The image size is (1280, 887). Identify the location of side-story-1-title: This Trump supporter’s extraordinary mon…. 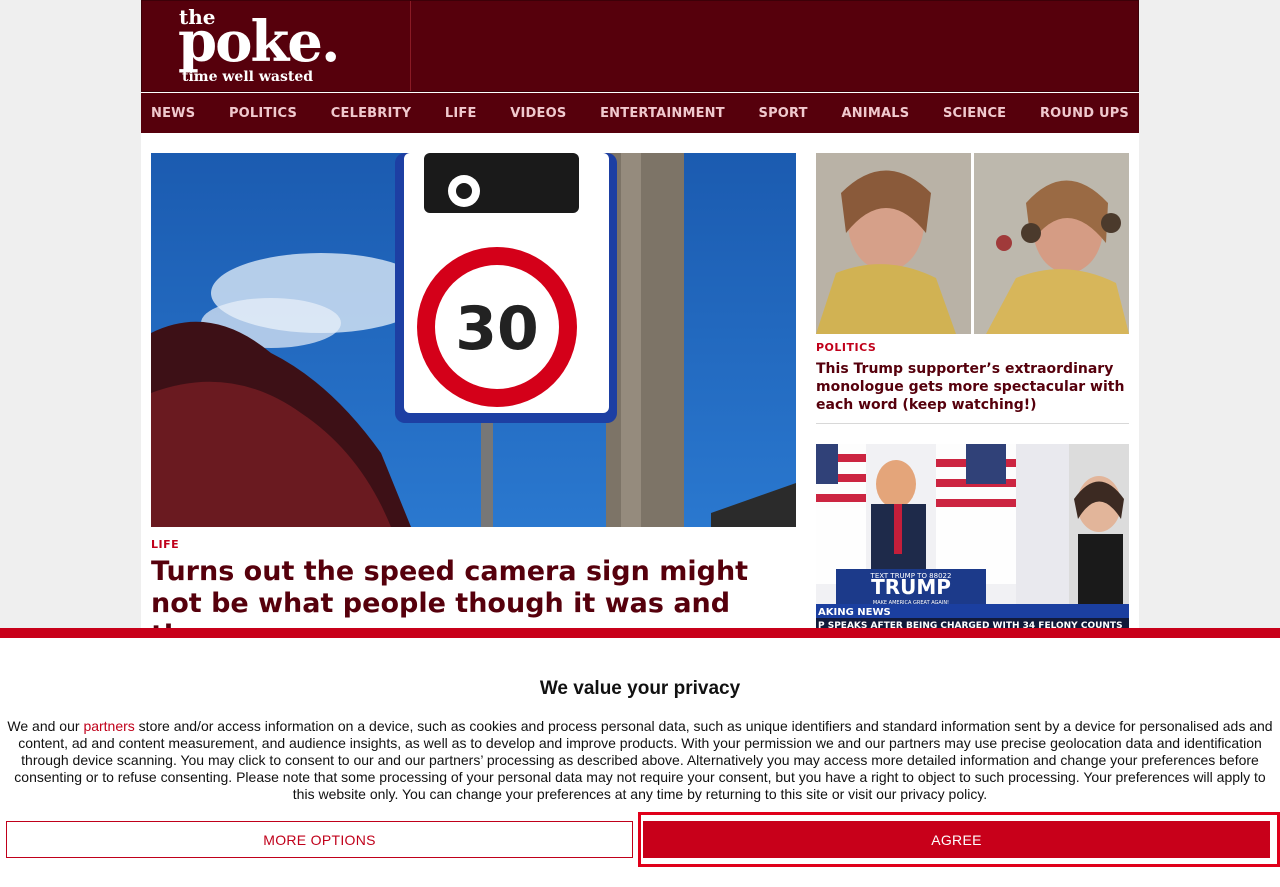
(972, 387).